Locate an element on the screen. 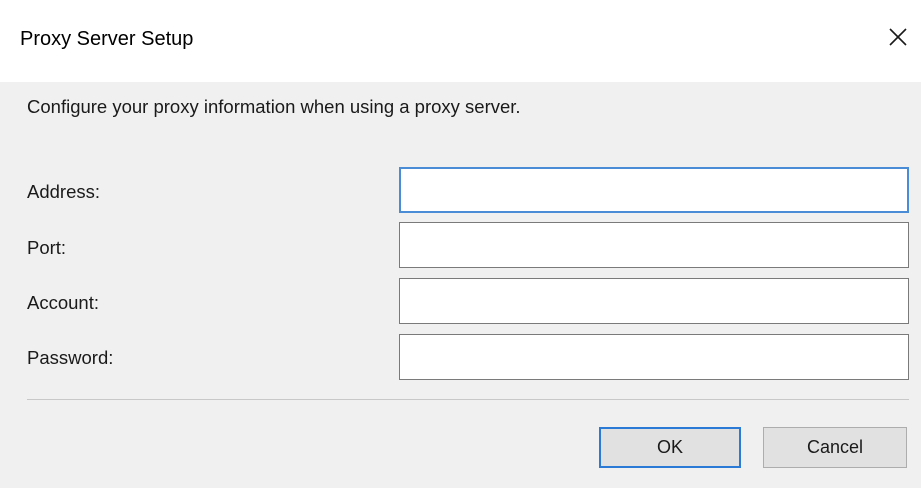 Image resolution: width=921 pixels, height=488 pixels. address-label: Address: is located at coordinates (64, 191).